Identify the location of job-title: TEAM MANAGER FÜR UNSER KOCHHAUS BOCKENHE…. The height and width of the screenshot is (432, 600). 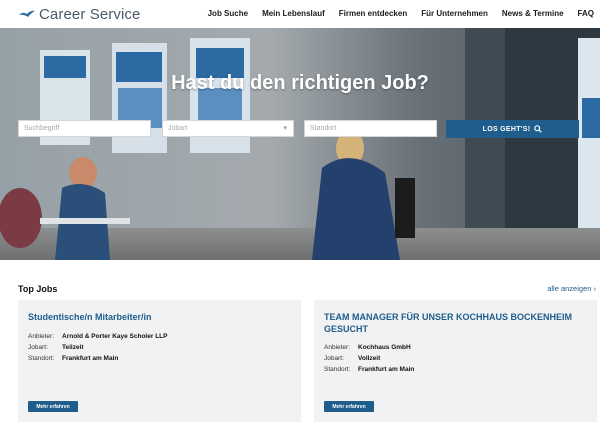
(455, 323).